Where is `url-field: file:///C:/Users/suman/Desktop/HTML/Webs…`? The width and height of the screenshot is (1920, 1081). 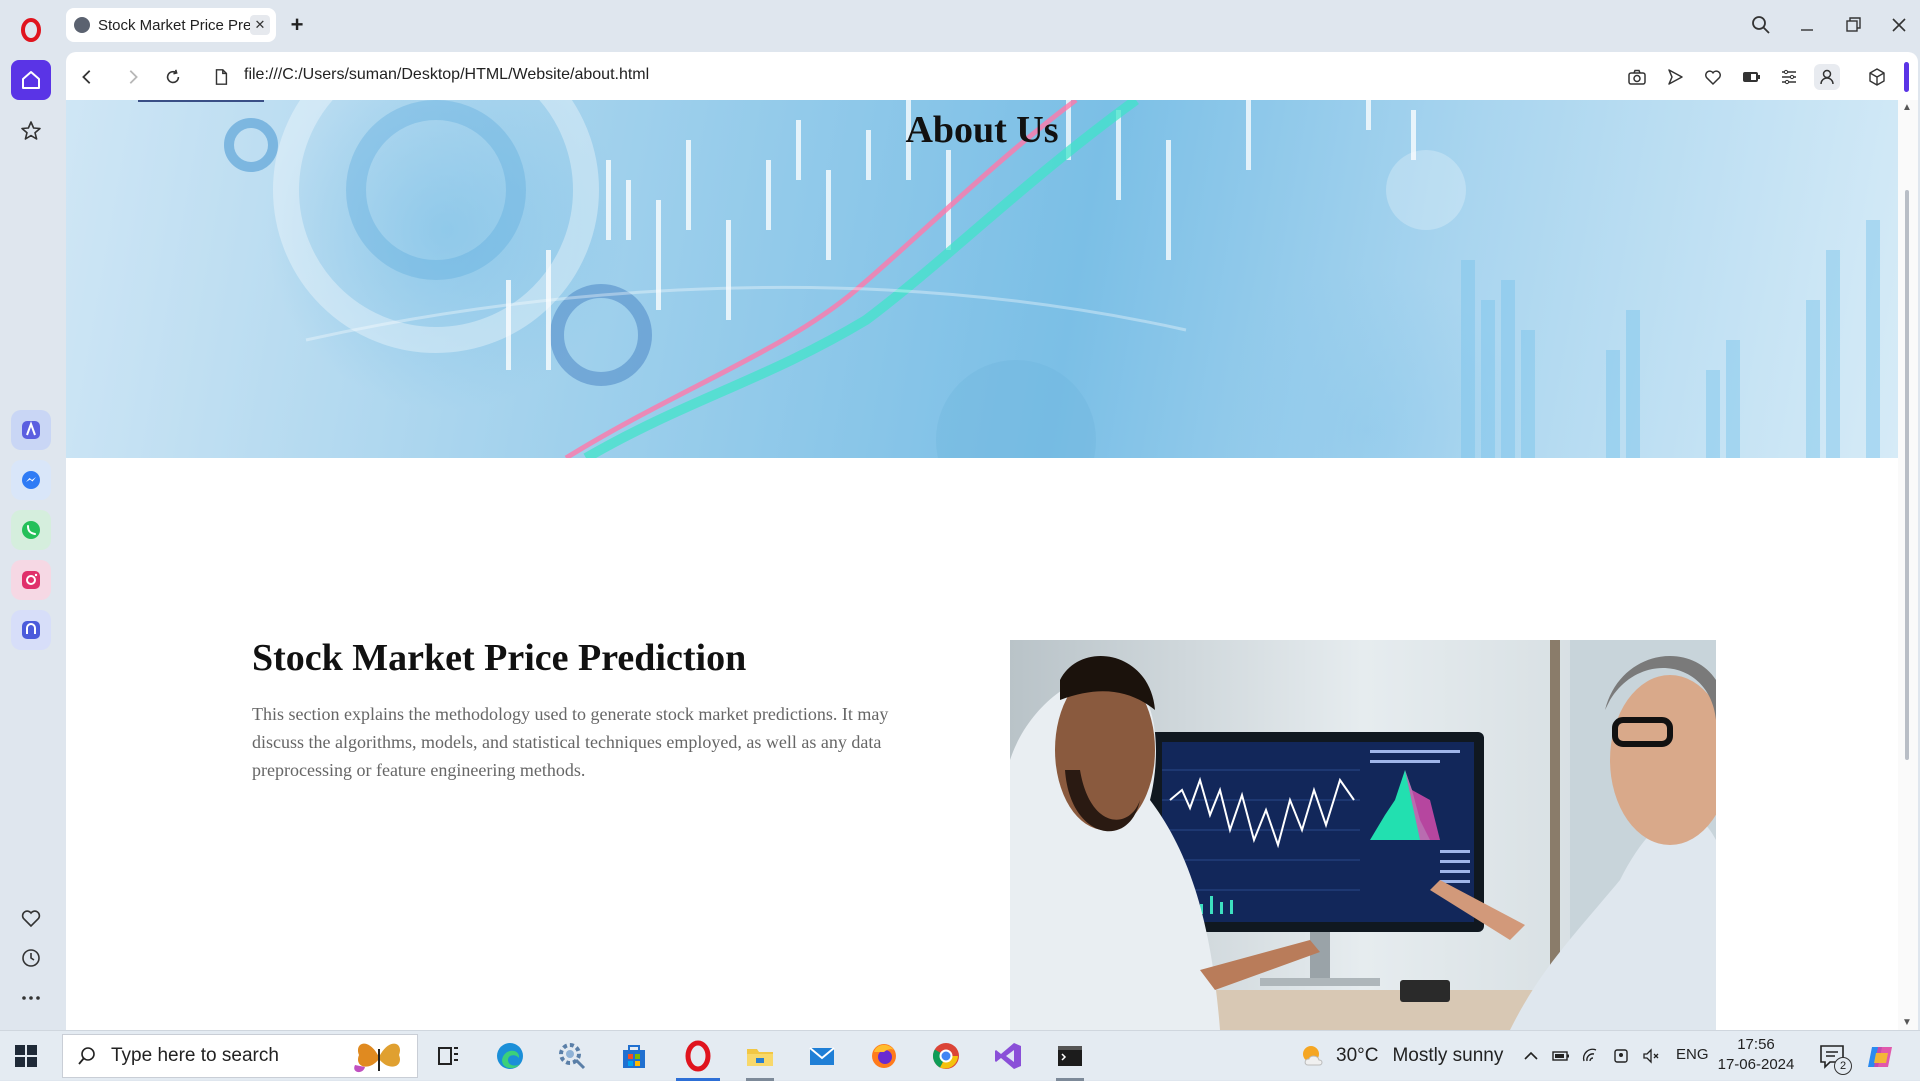
url-field: file:///C:/Users/suman/Desktop/HTML/Webs… is located at coordinates (446, 75).